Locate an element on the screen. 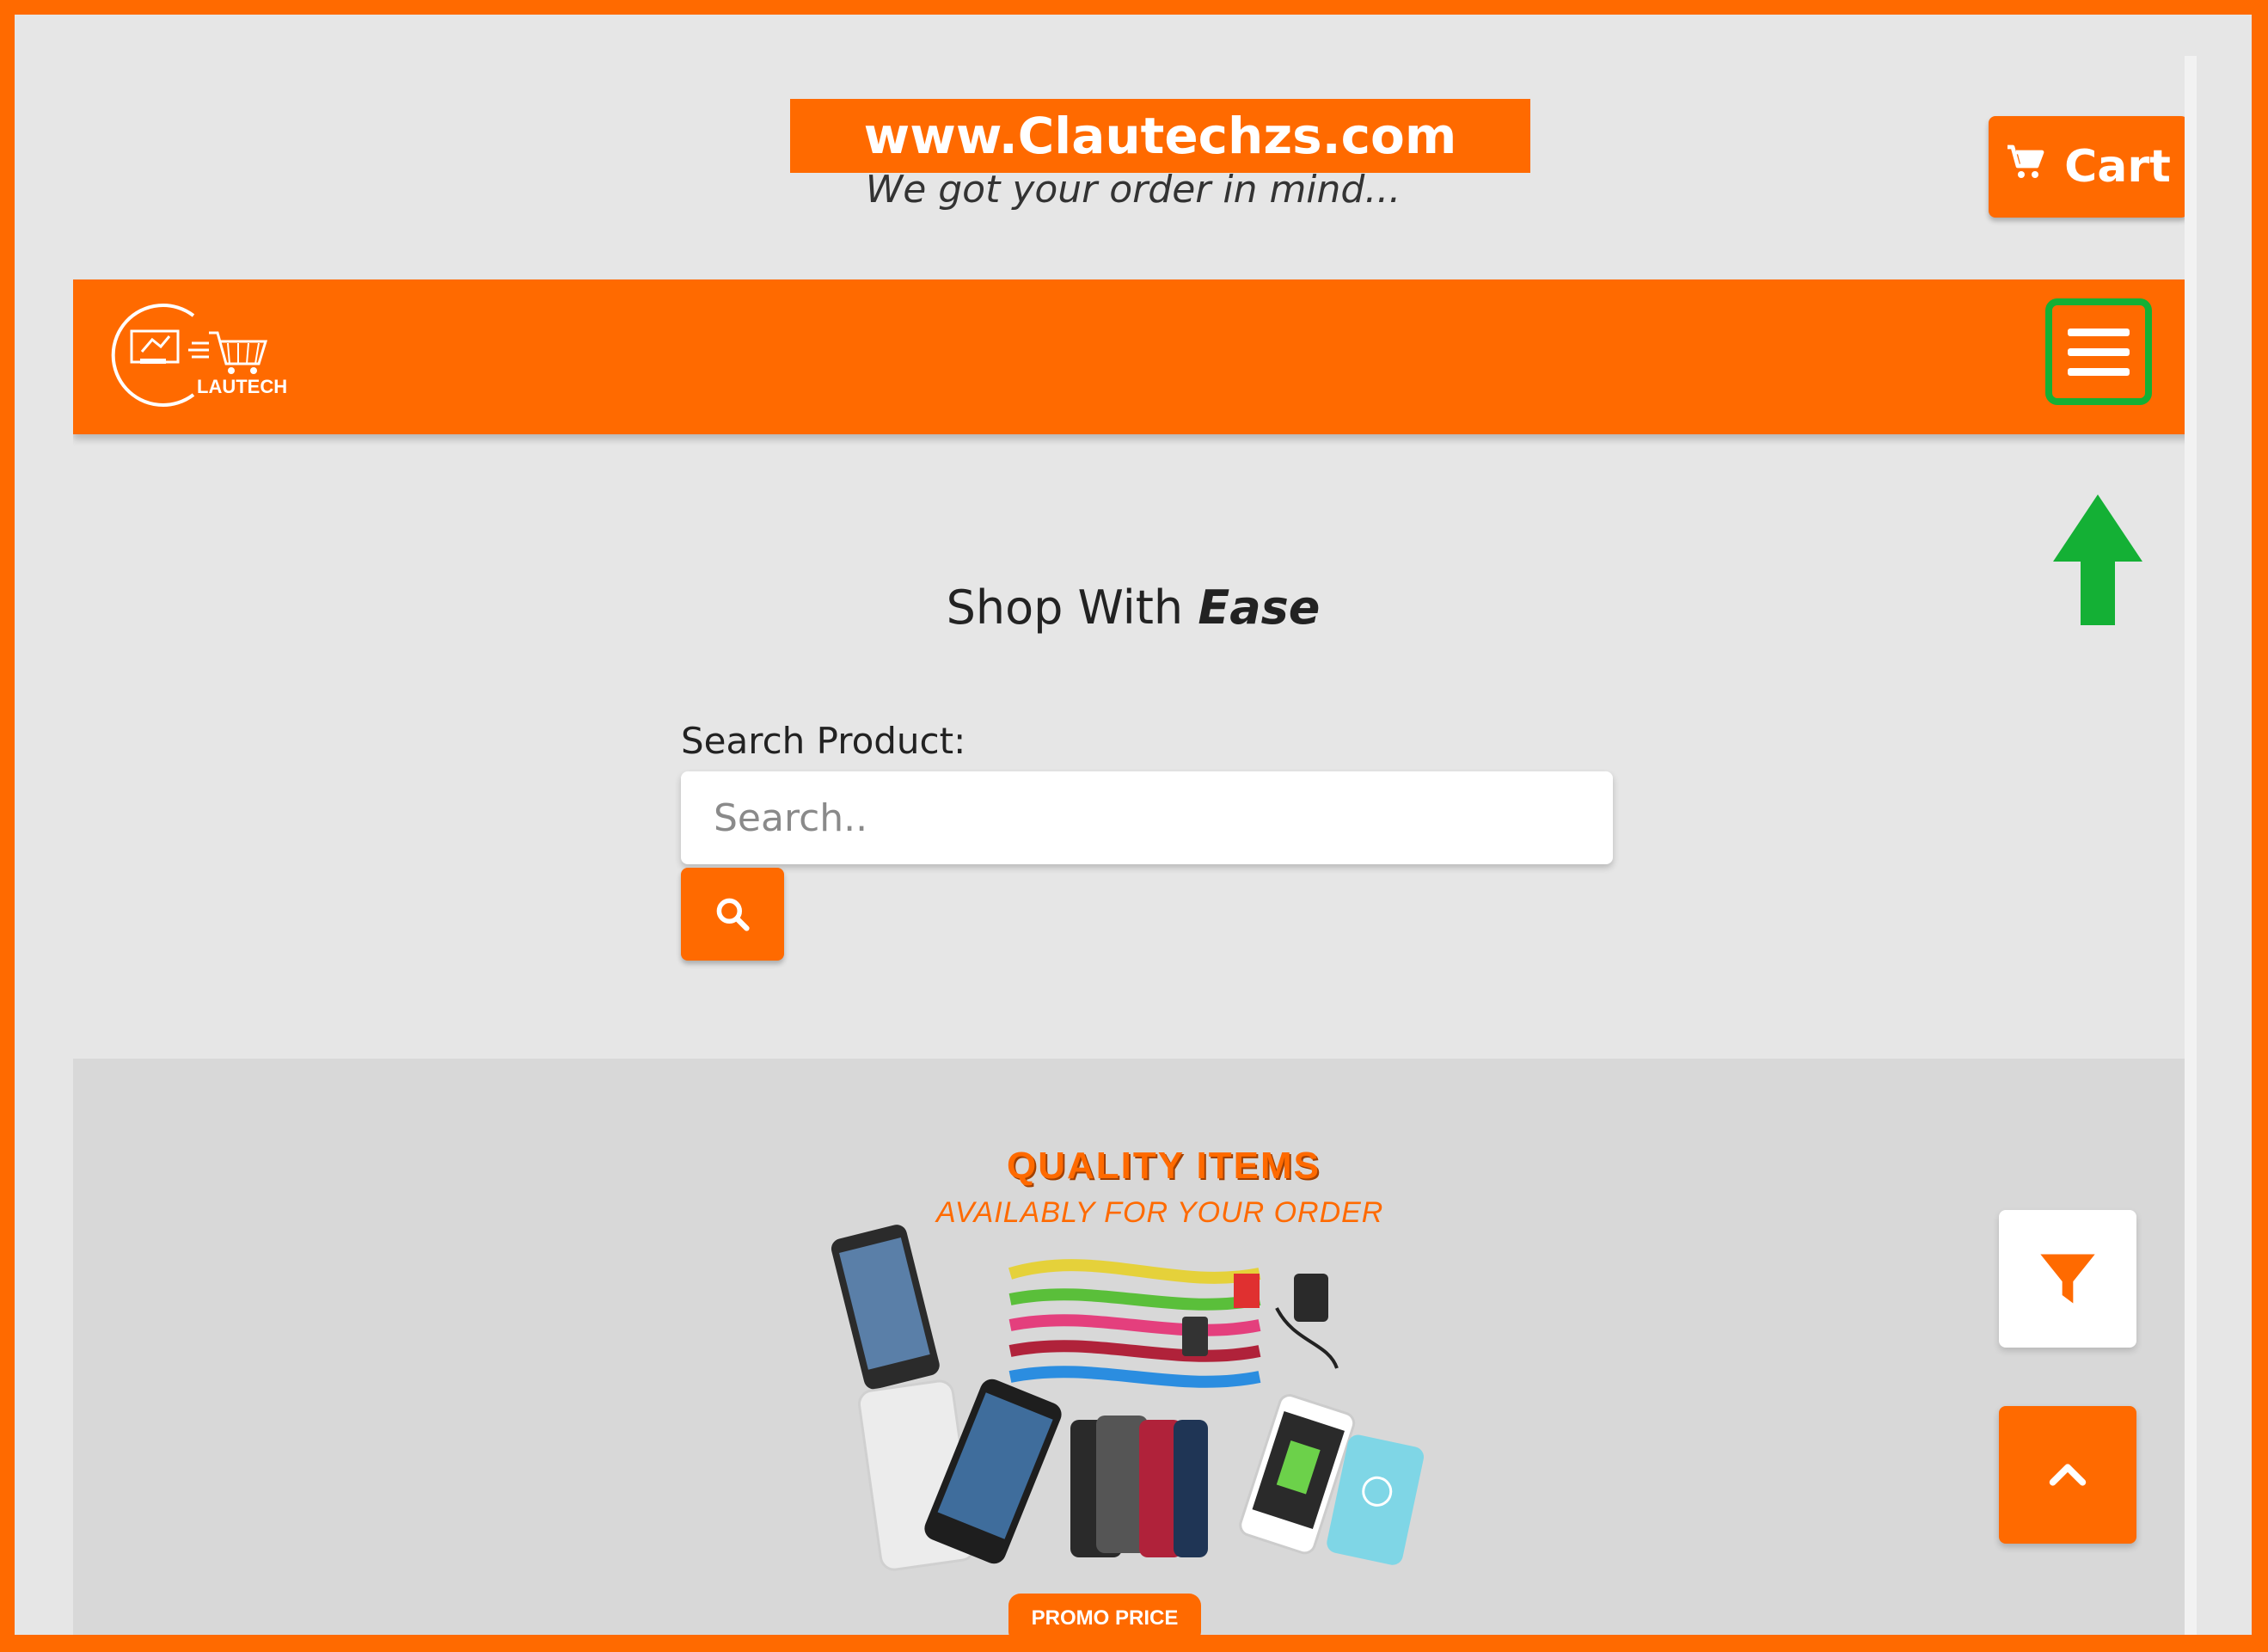 The height and width of the screenshot is (1652, 2268). hamburger-menu-button is located at coordinates (2098, 351).